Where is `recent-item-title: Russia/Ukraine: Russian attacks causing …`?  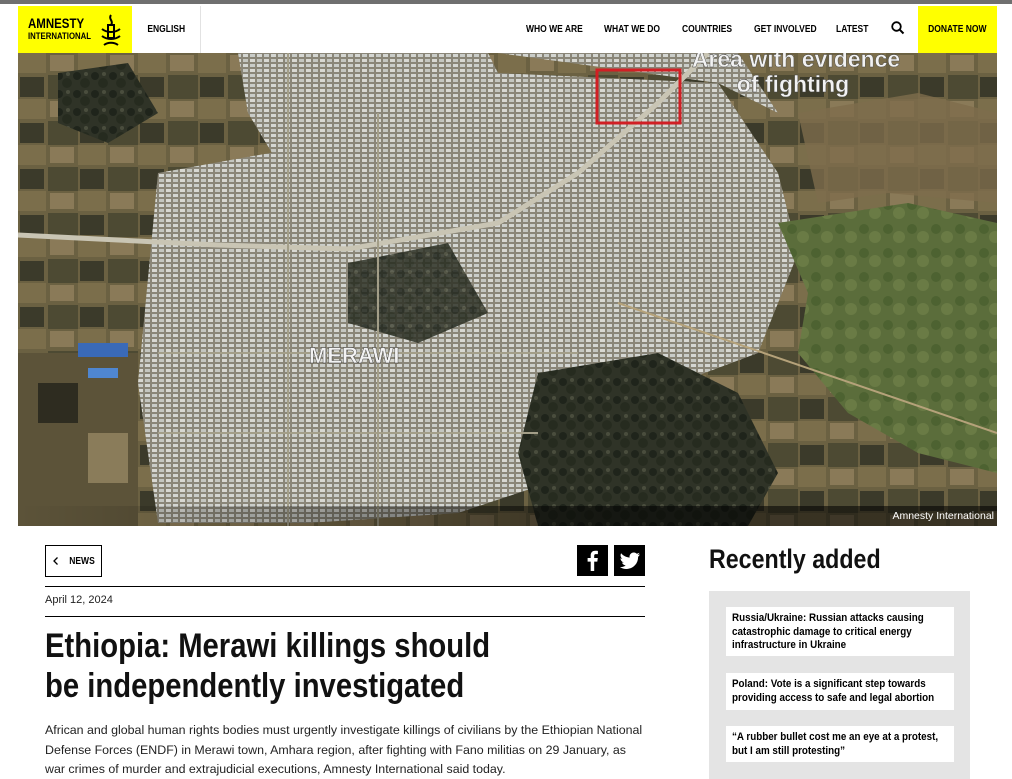
recent-item-title: Russia/Ukraine: Russian attacks causing … is located at coordinates (838, 632).